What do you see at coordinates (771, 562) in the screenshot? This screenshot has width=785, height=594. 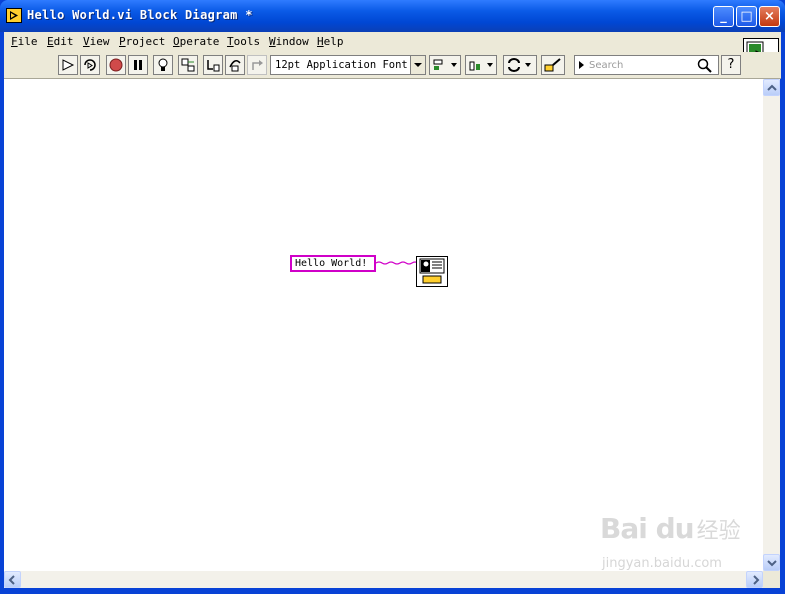 I see `scroll-down-button` at bounding box center [771, 562].